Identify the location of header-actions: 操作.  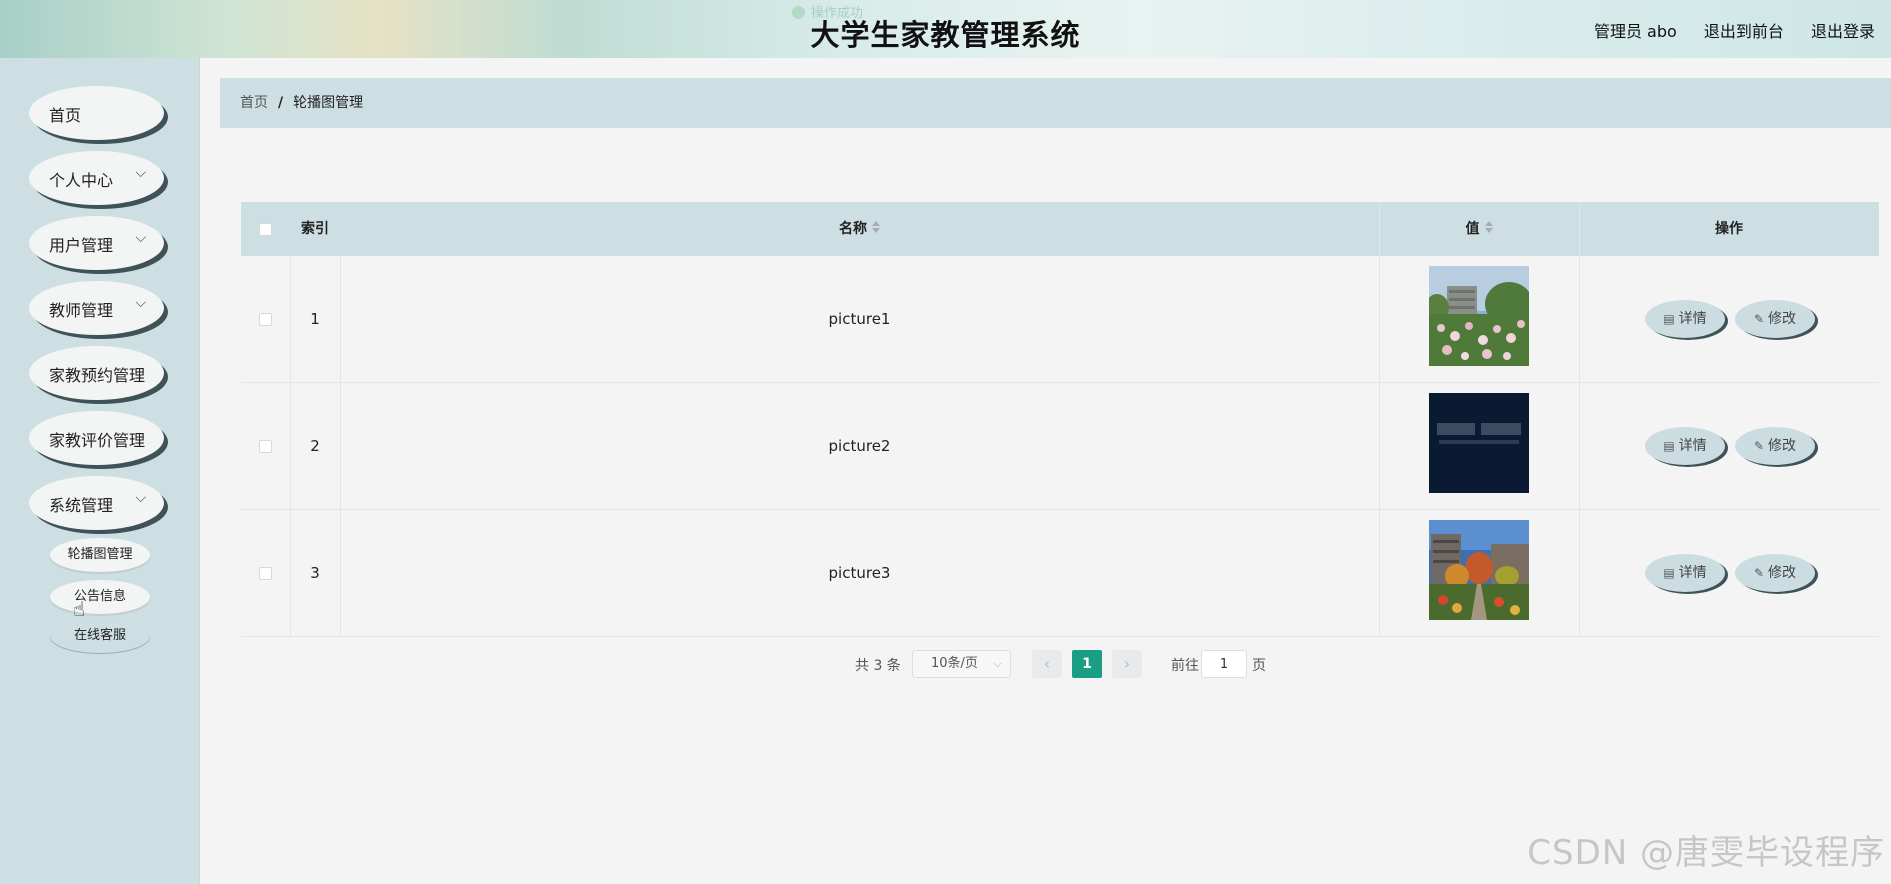
(1729, 229).